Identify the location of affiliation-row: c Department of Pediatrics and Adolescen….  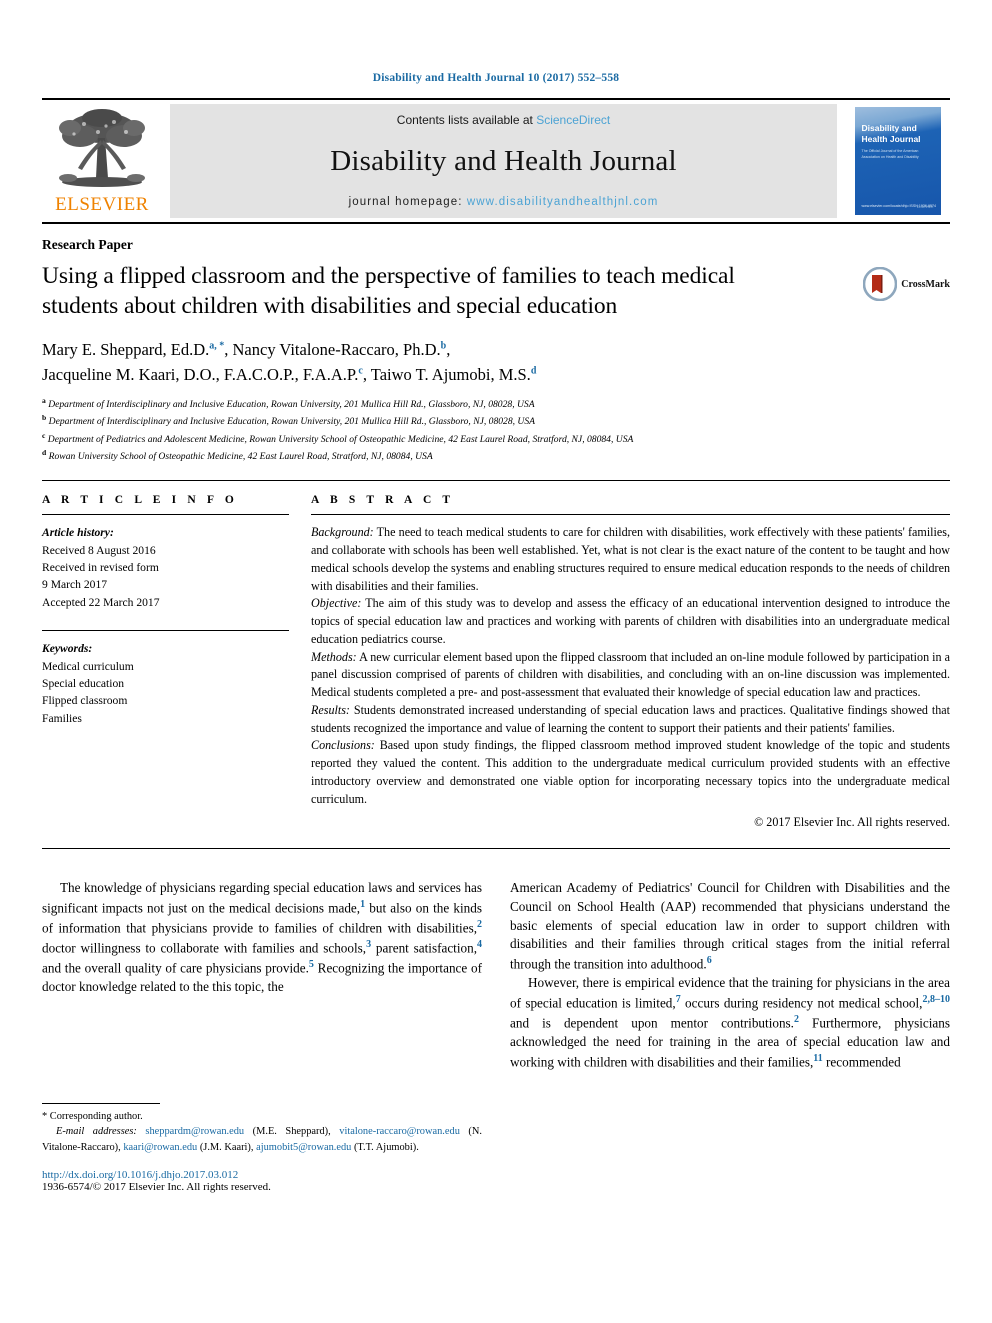
(496, 438).